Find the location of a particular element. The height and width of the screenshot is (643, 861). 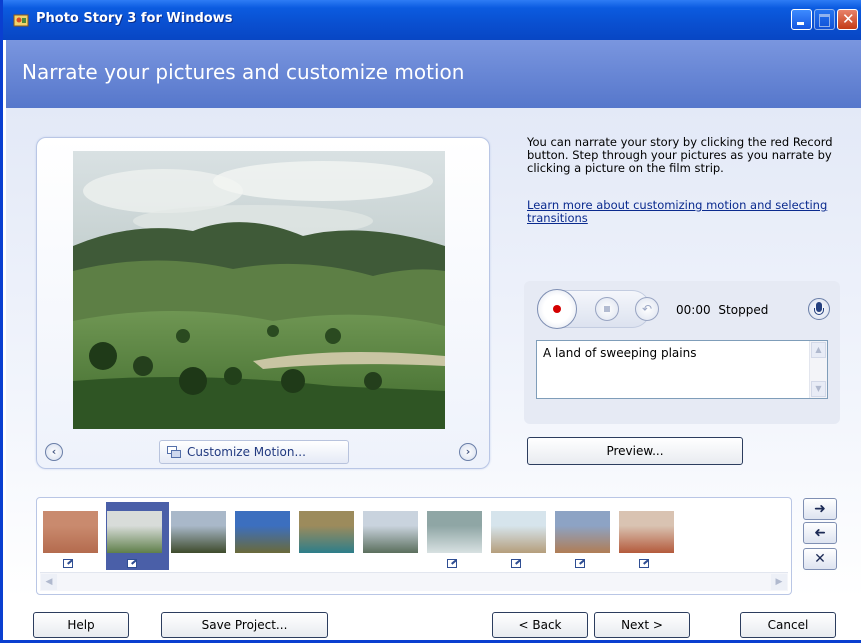

window-title: Photo Story 3 for Windows is located at coordinates (134, 18).